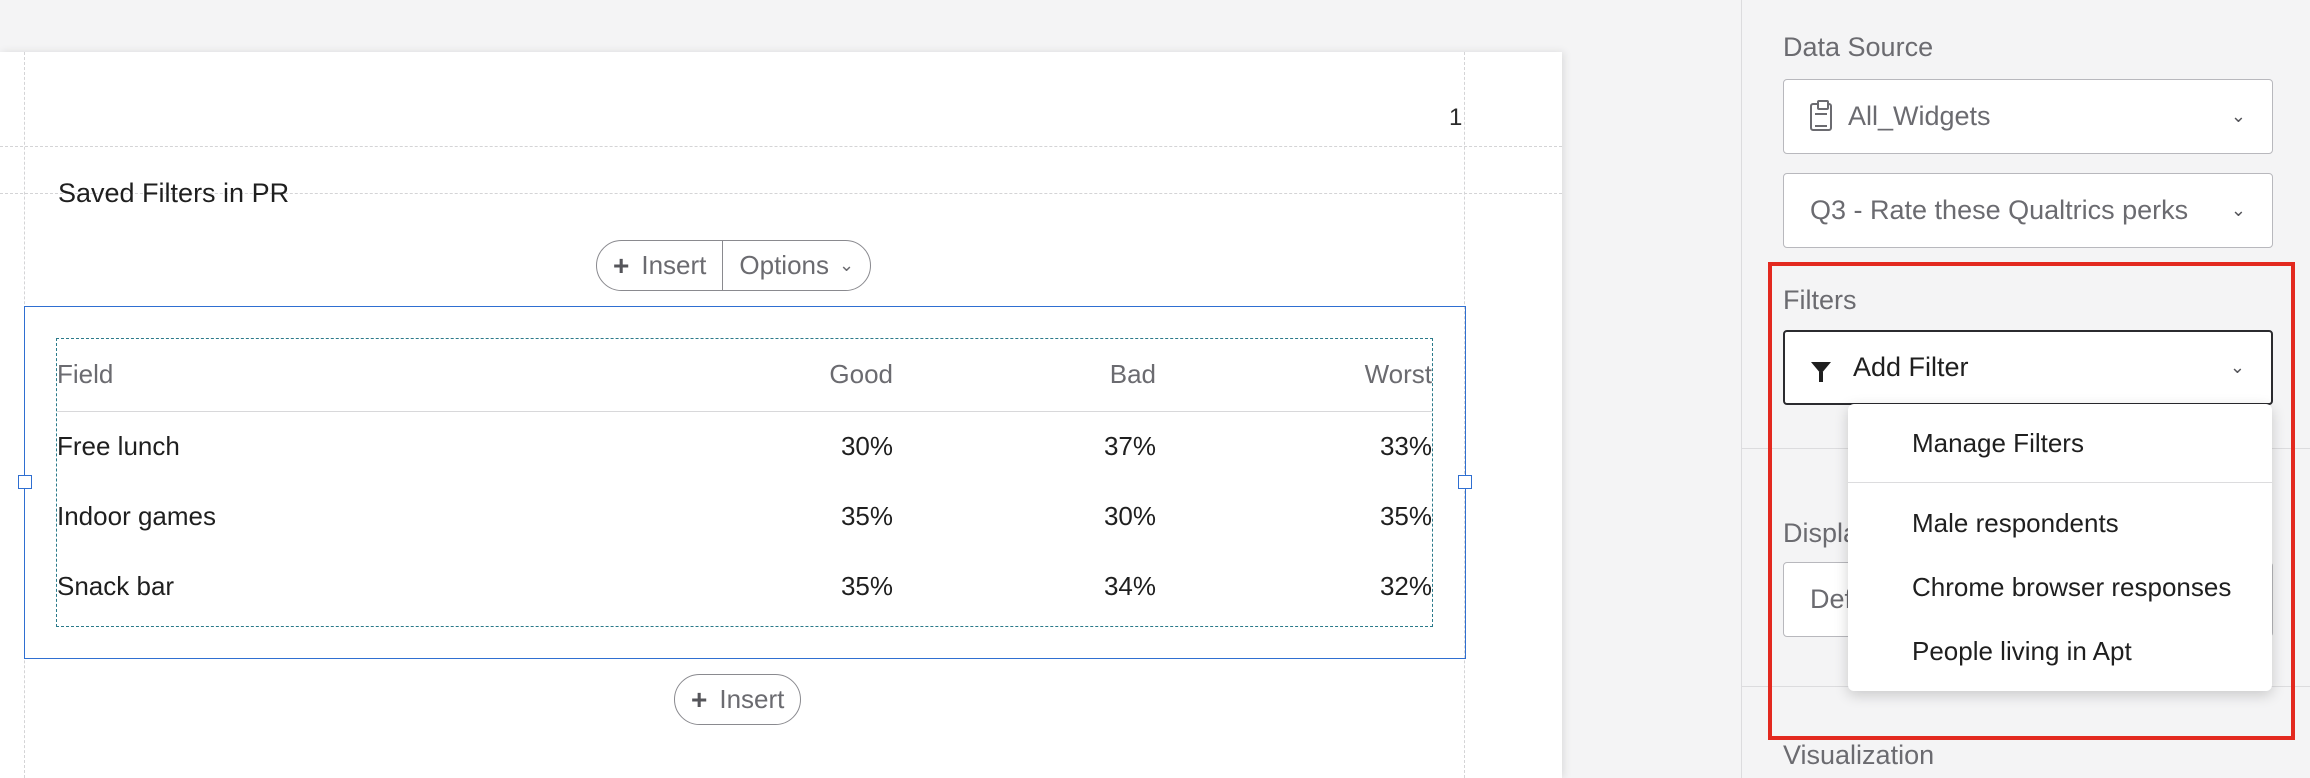 The width and height of the screenshot is (2310, 778). I want to click on table-cell: Snack bar, so click(116, 585).